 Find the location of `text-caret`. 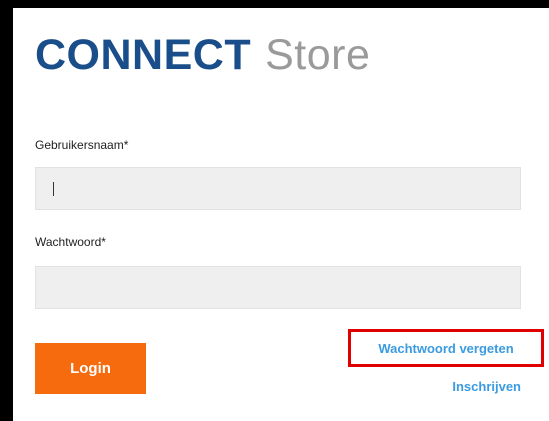

text-caret is located at coordinates (53, 189).